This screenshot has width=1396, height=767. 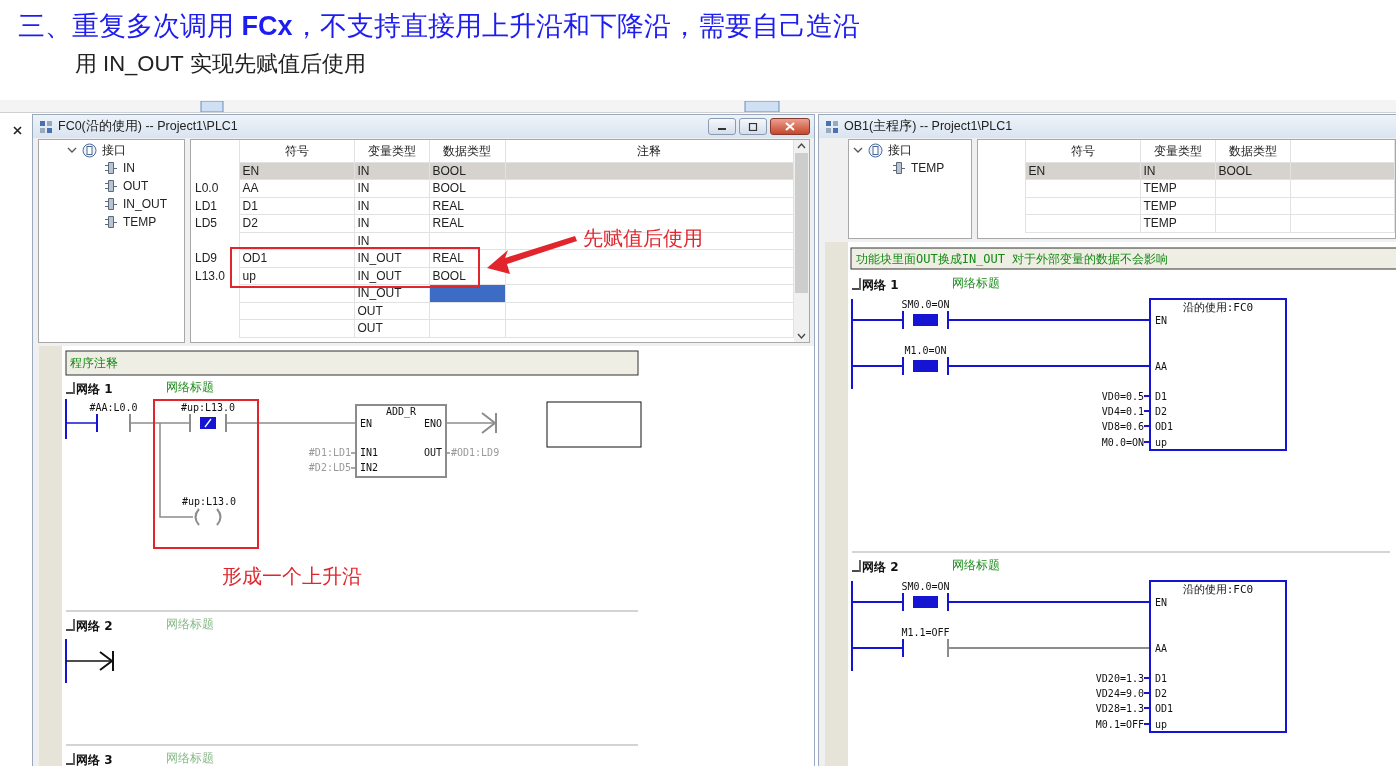 What do you see at coordinates (1122, 426) in the screenshot?
I see `input-label: VD8=0.6` at bounding box center [1122, 426].